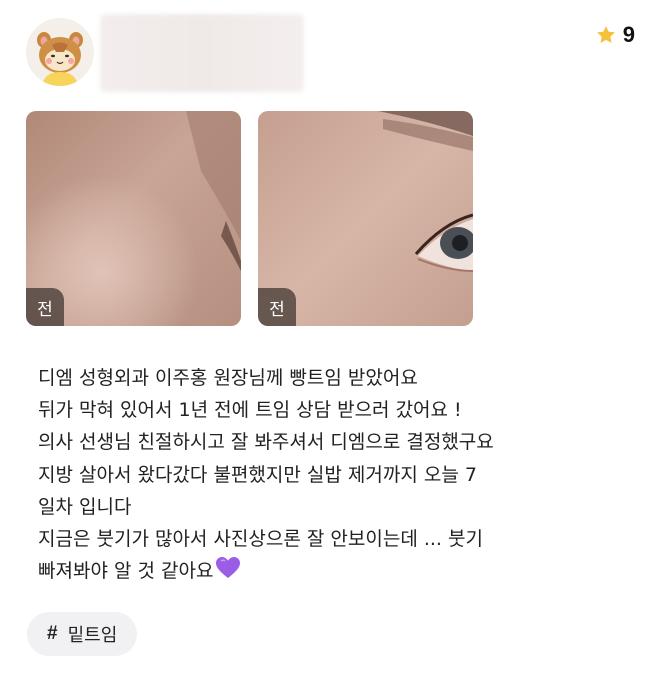 The height and width of the screenshot is (680, 663). I want to click on username-blurred, so click(202, 53).